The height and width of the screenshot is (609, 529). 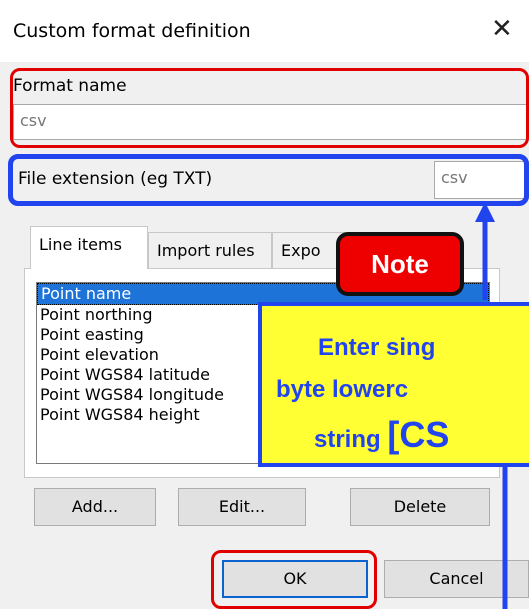 I want to click on tab-import-rules: Import rules, so click(x=210, y=250).